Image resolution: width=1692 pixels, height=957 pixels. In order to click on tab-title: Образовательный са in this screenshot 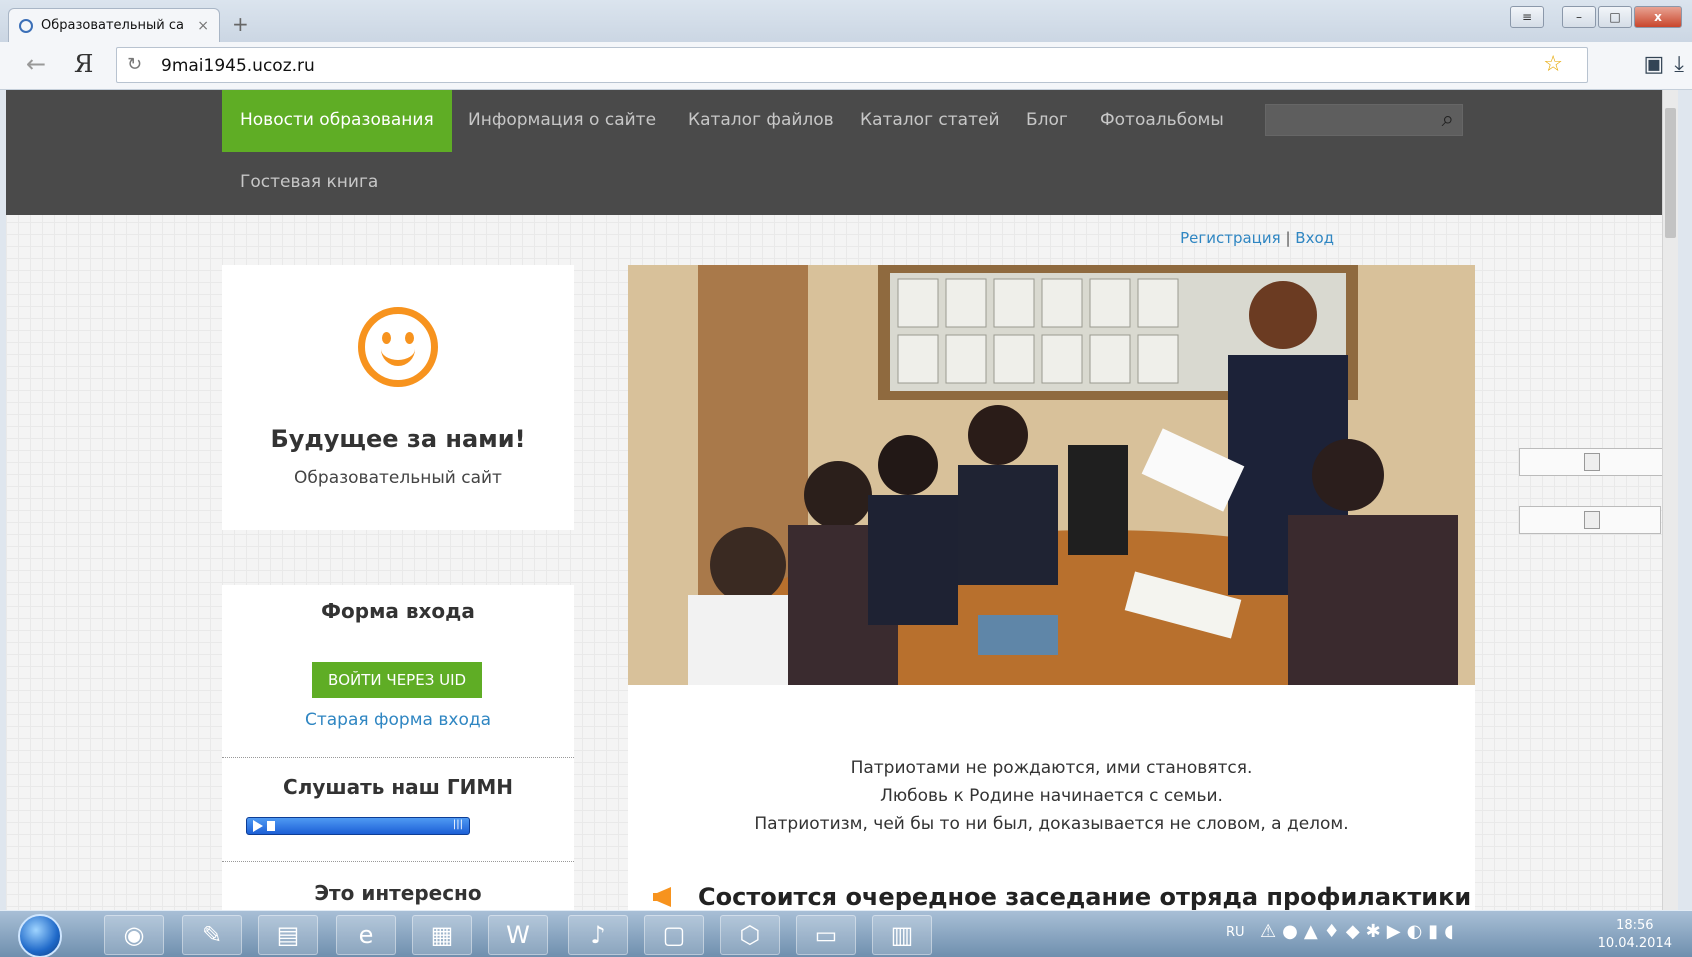, I will do `click(112, 25)`.